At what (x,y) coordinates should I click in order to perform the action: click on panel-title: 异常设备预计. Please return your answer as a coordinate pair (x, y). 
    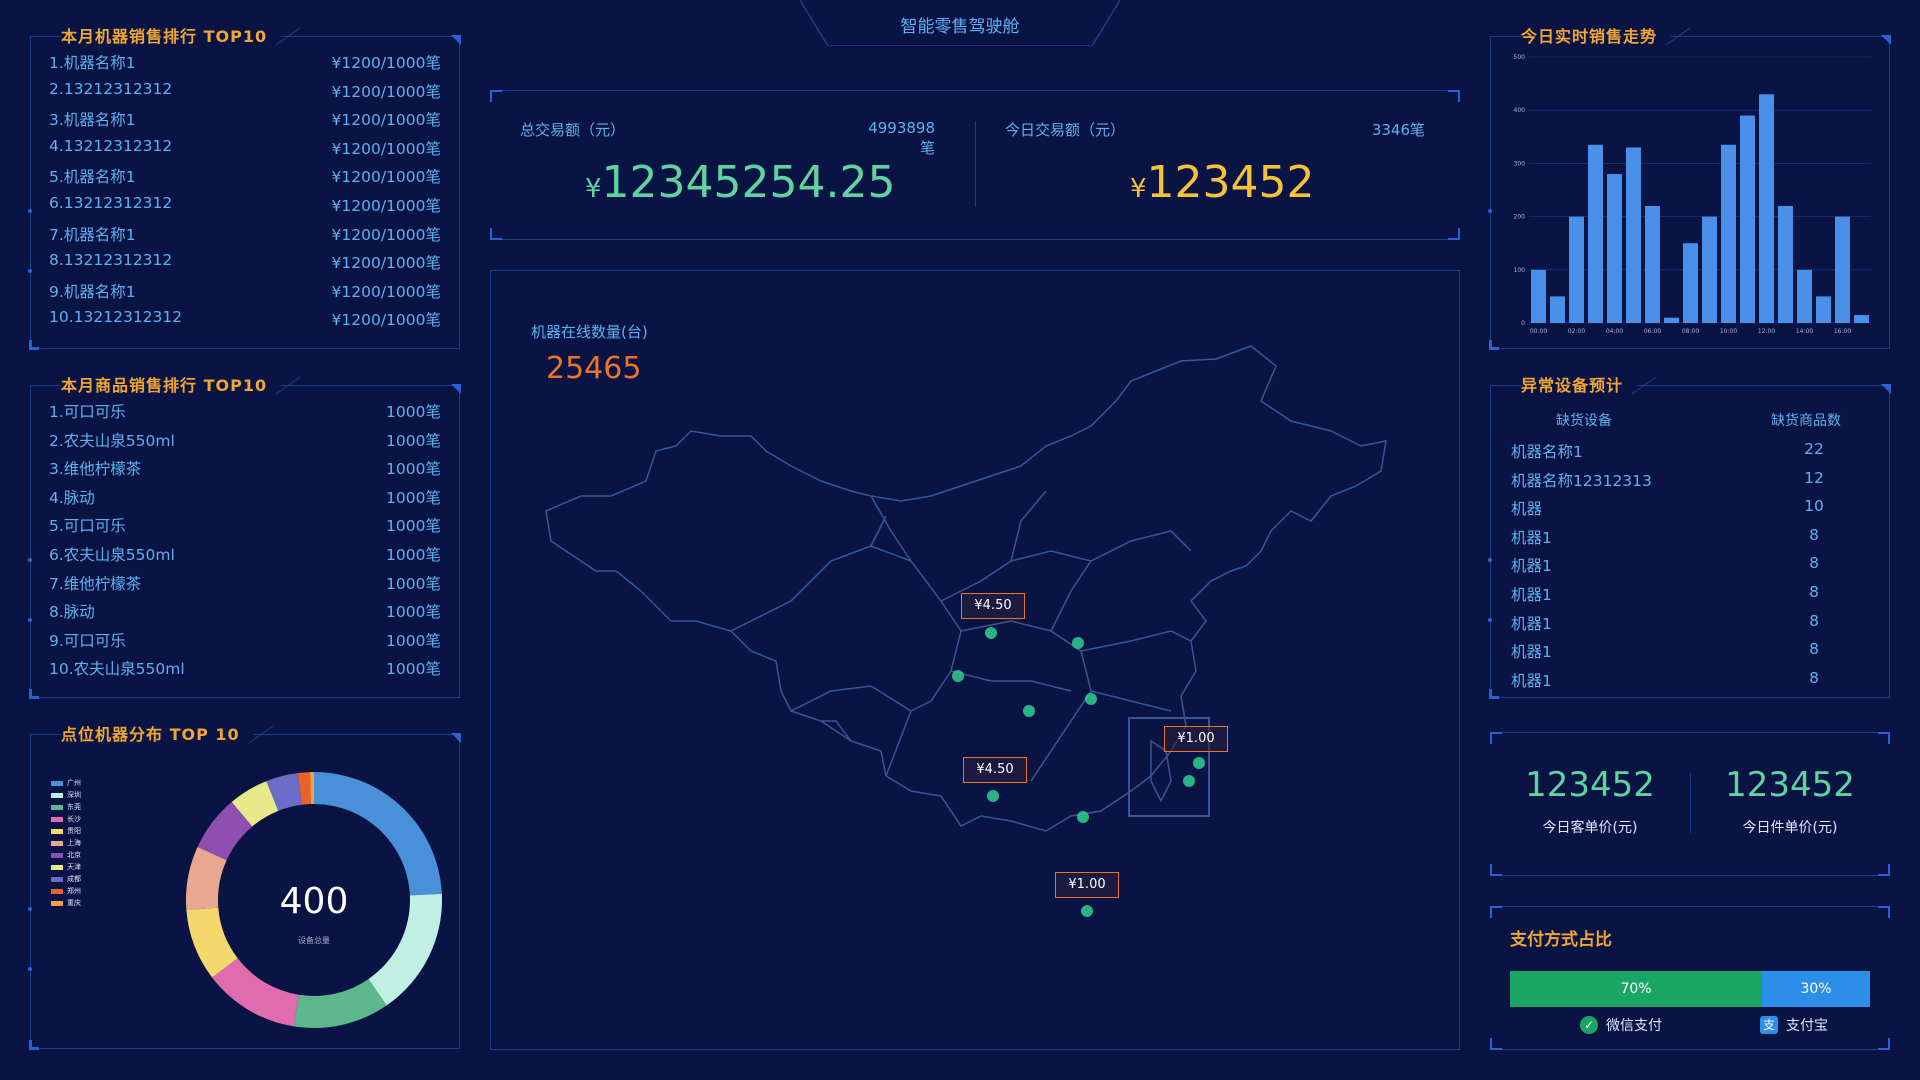
    Looking at the image, I should click on (1579, 386).